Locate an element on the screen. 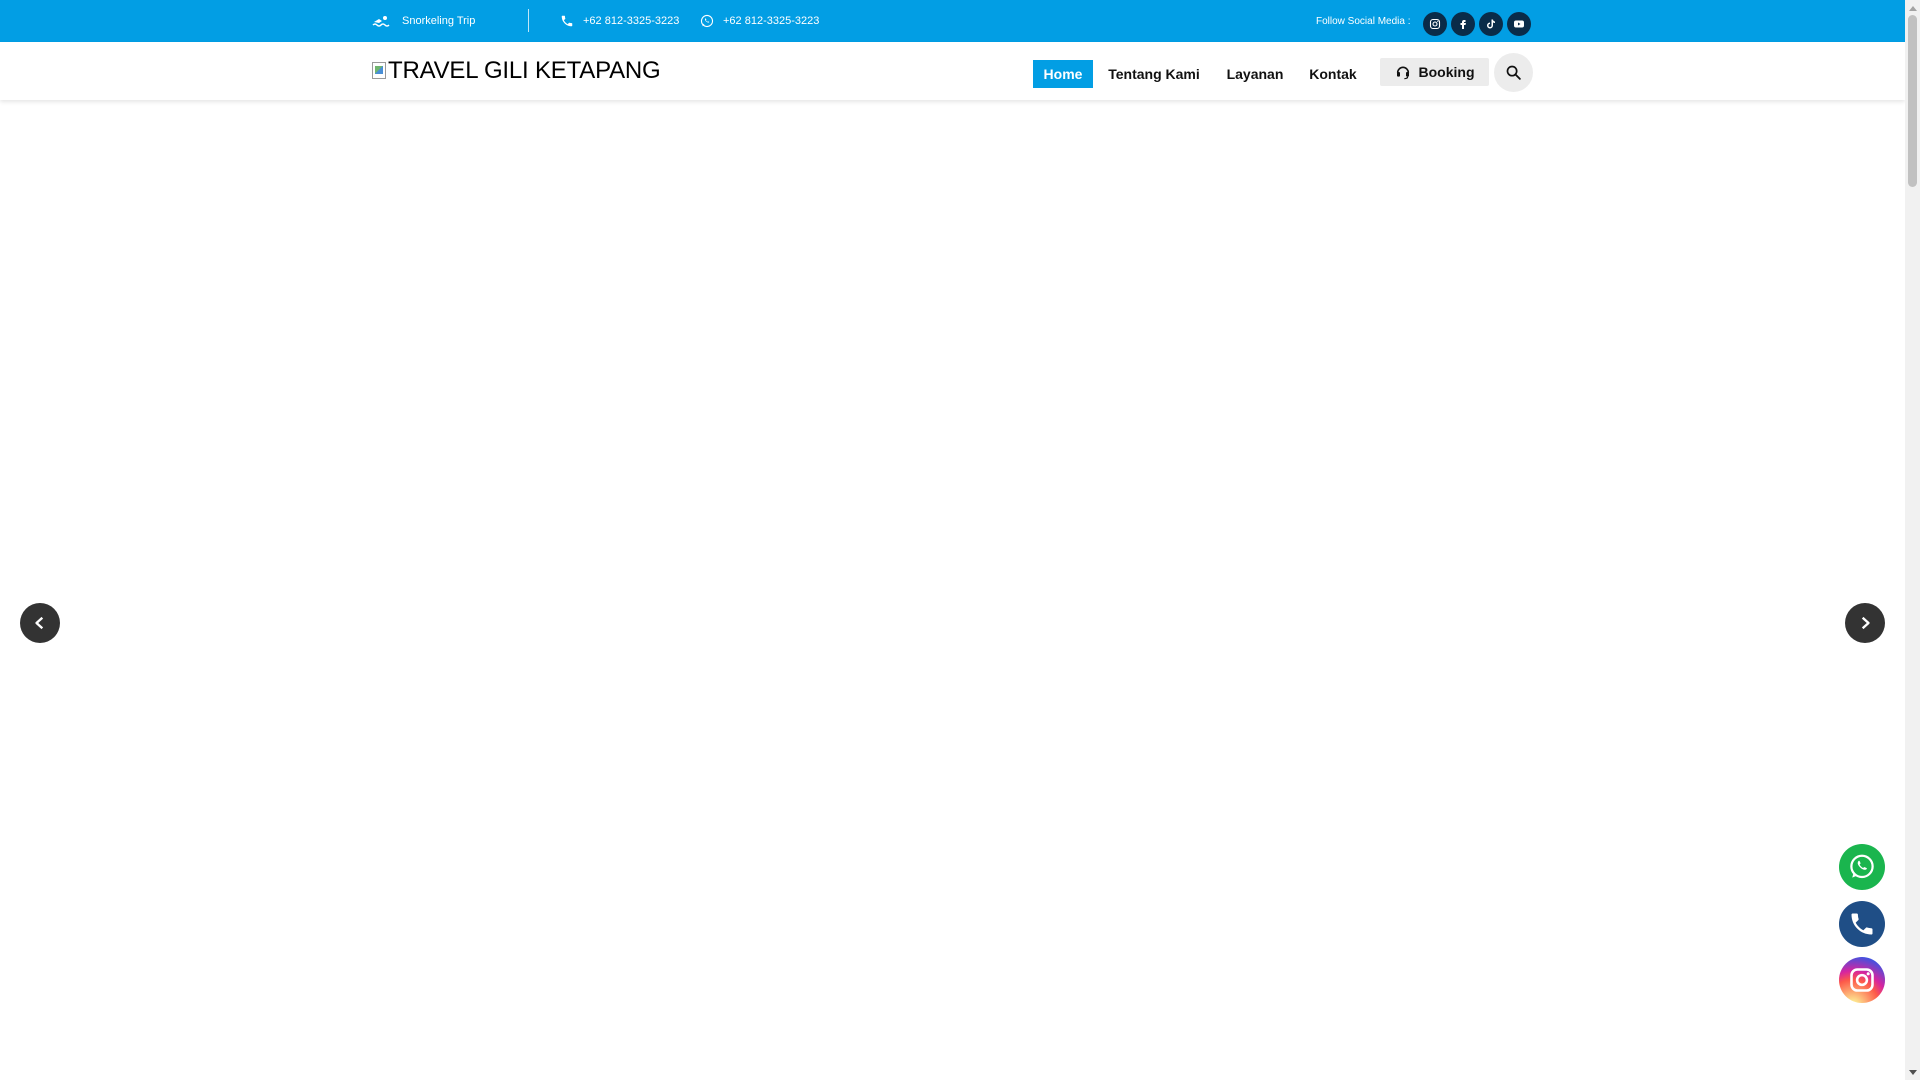  phone-number: +62 812-3325-3223 is located at coordinates (631, 21).